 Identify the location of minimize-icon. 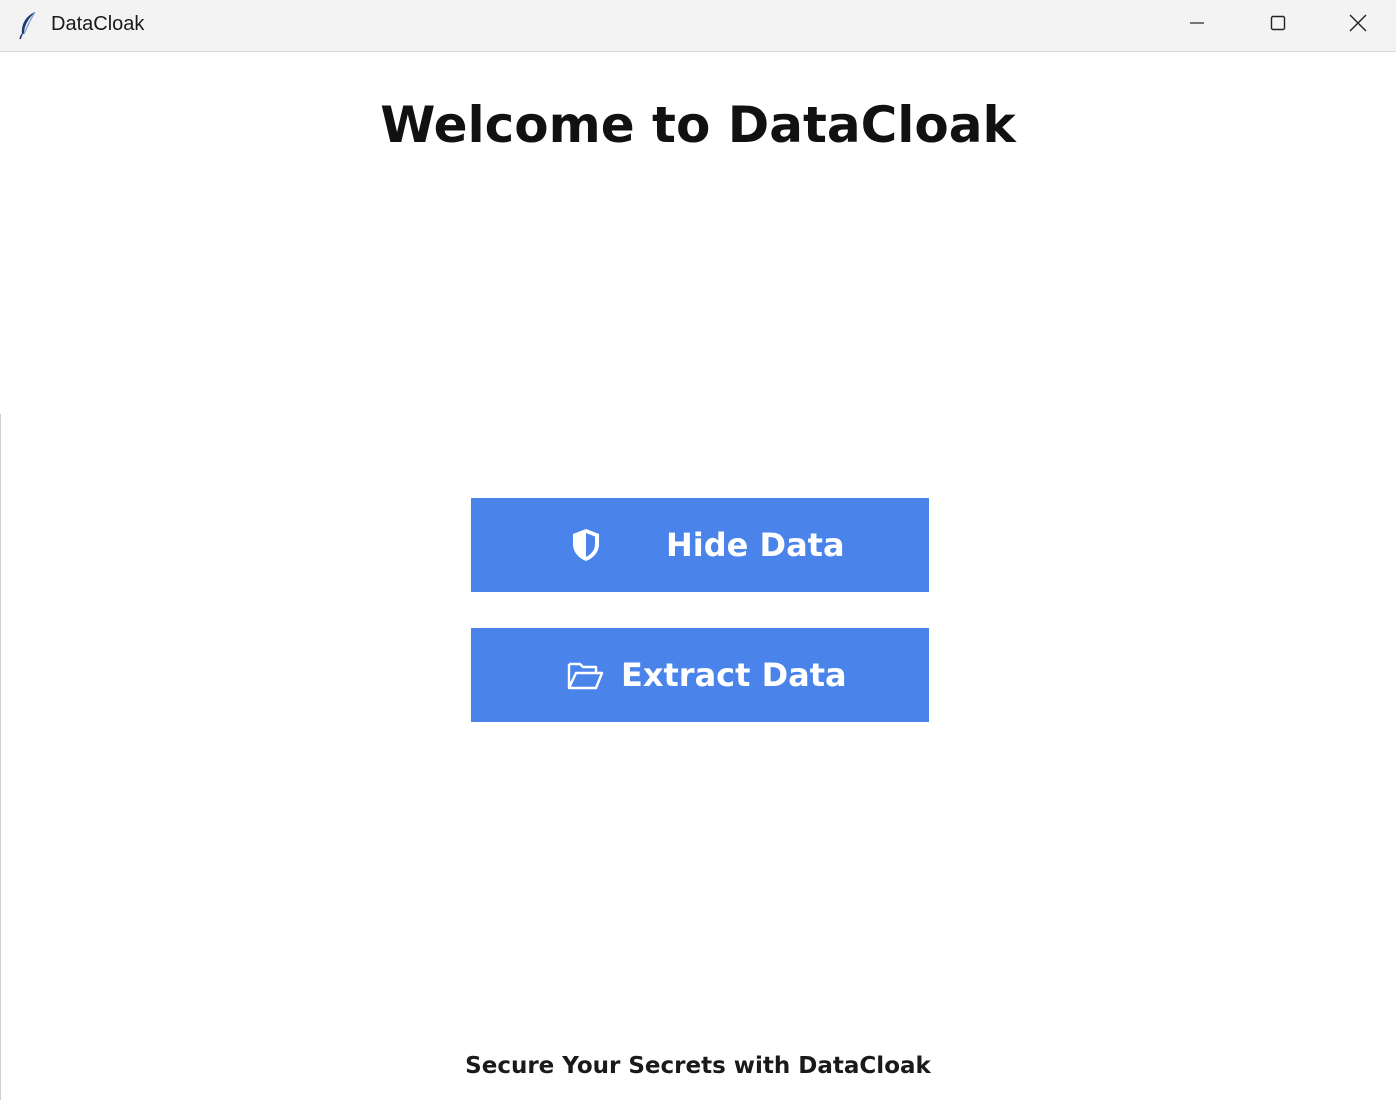
(1197, 25).